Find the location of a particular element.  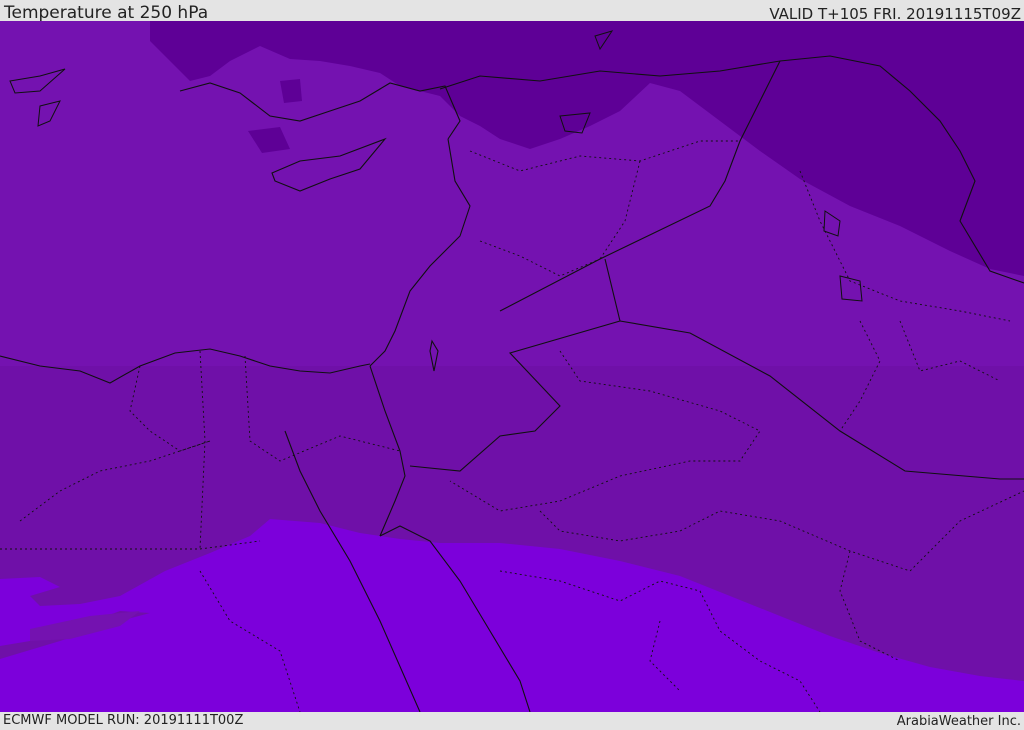

credit-label: ArabiaWeather Inc. is located at coordinates (958, 721).